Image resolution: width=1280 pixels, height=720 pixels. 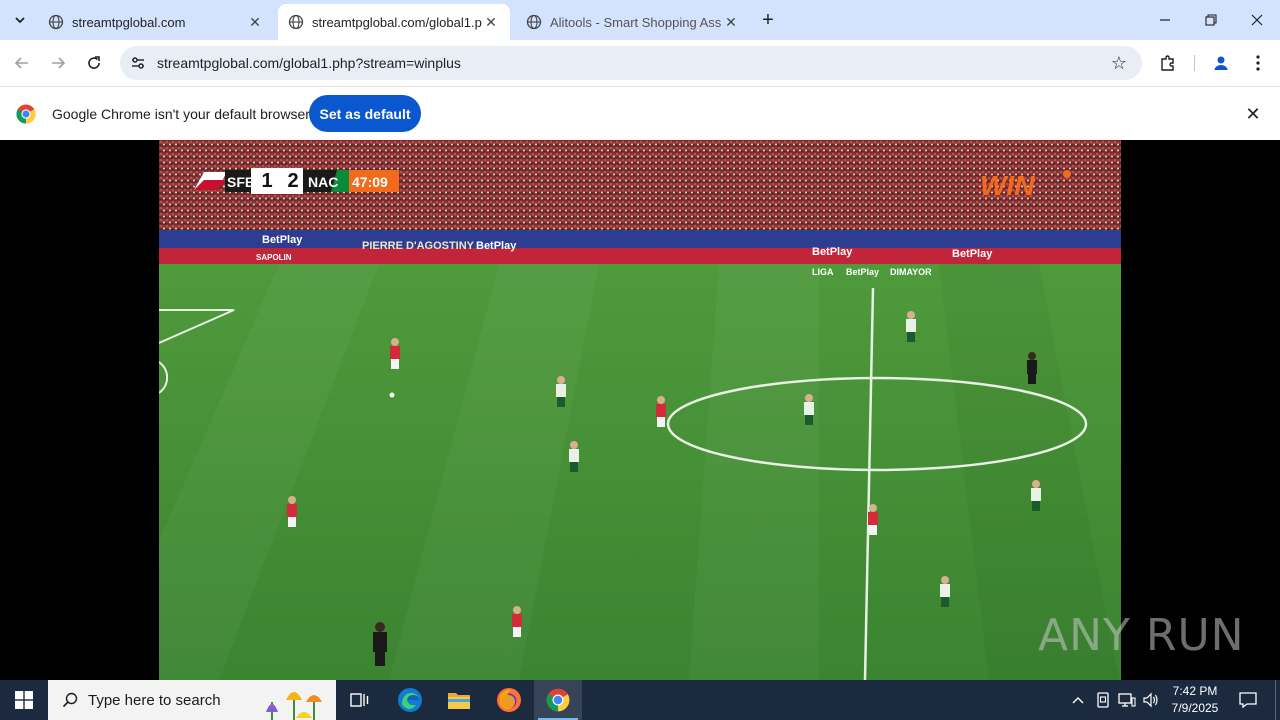 I want to click on infobar-close-icon: ✕, so click(x=1253, y=114).